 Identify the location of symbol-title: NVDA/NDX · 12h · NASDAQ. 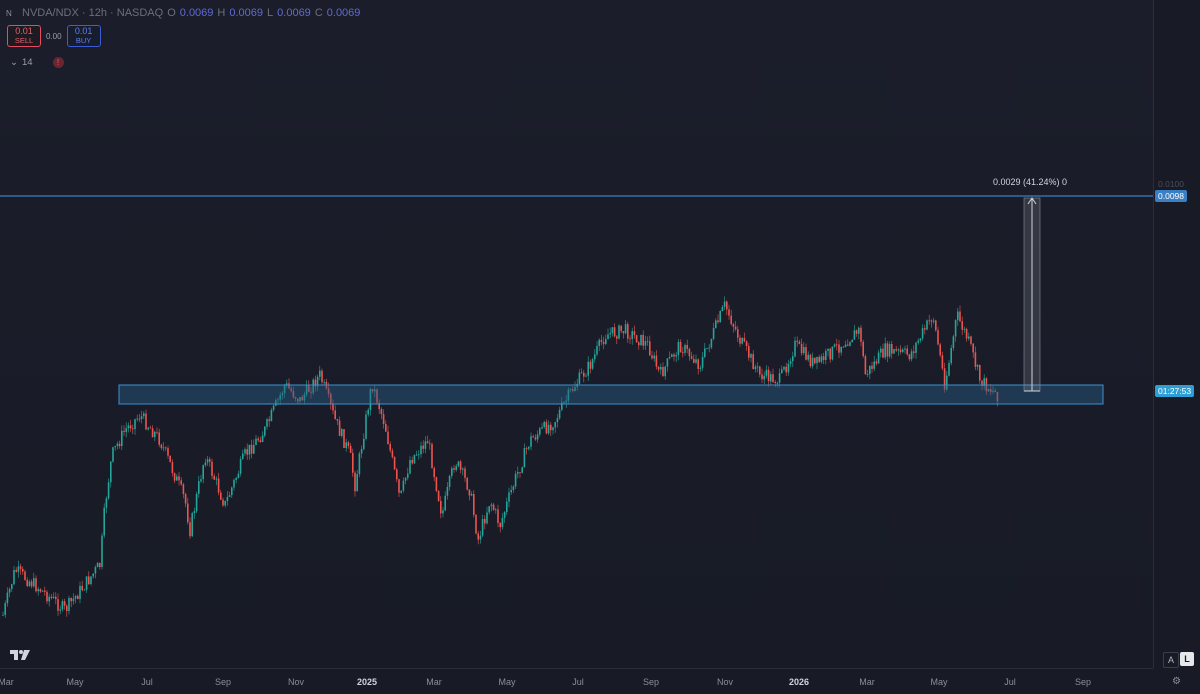
(92, 13).